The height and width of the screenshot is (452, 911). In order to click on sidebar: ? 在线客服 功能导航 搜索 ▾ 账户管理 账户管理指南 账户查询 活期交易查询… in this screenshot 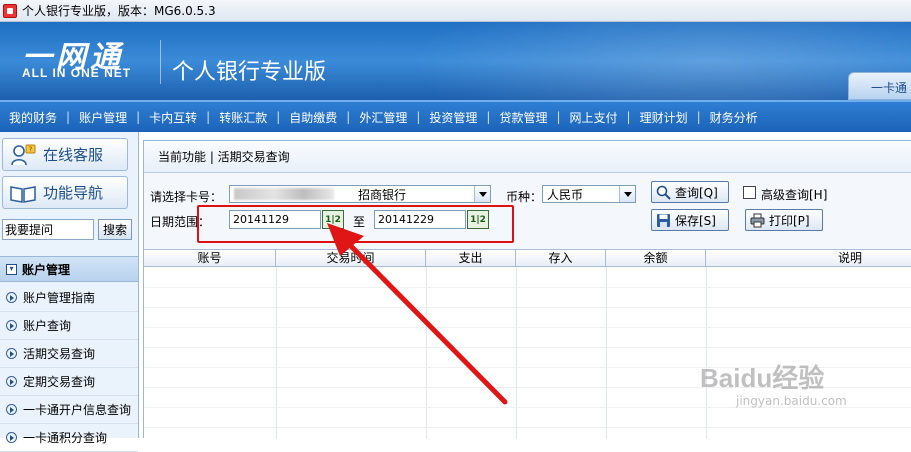, I will do `click(69, 292)`.